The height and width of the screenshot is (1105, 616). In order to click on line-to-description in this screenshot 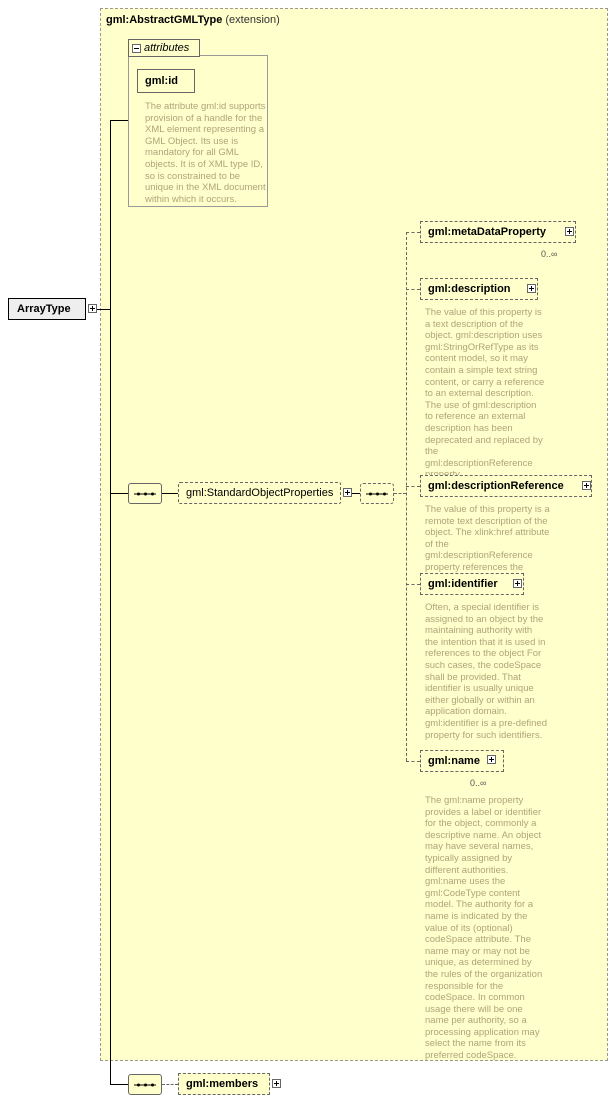, I will do `click(413, 289)`.